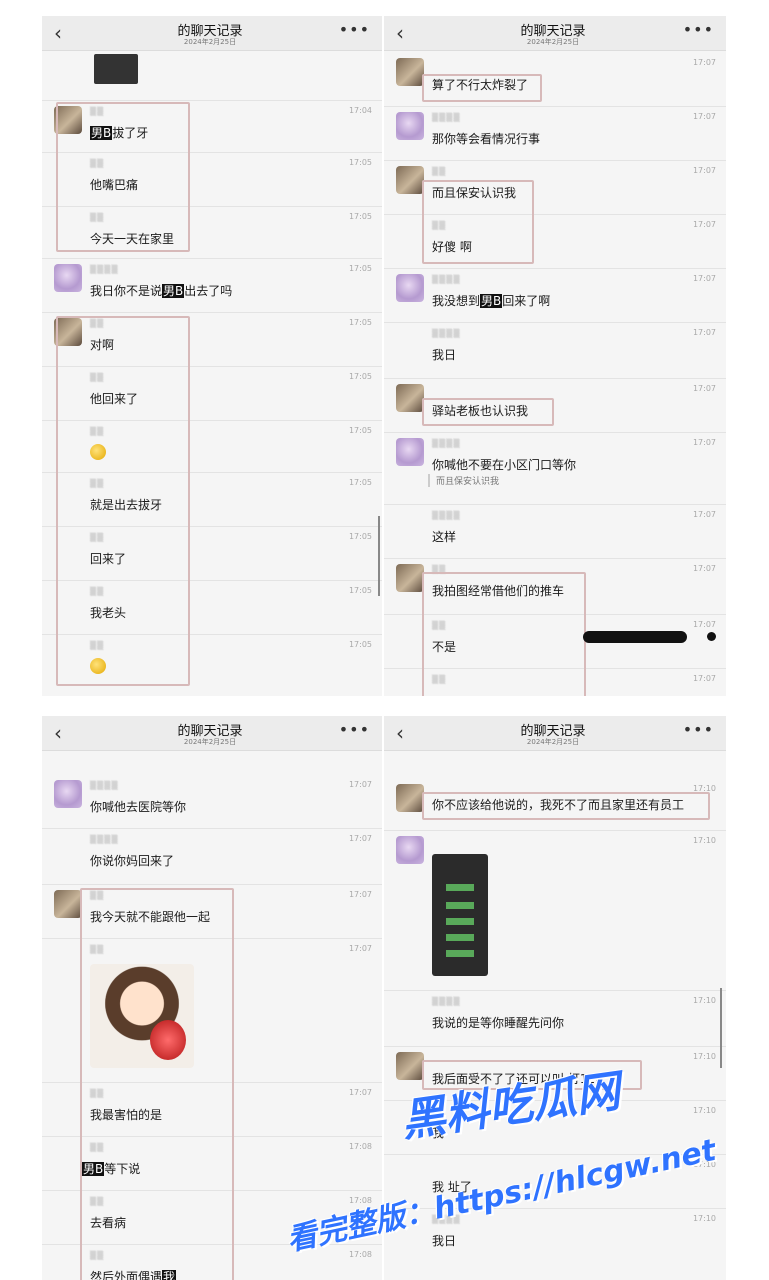 The image size is (769, 1280). I want to click on list-item: ▒▒ 17:07, so click(212, 1010).